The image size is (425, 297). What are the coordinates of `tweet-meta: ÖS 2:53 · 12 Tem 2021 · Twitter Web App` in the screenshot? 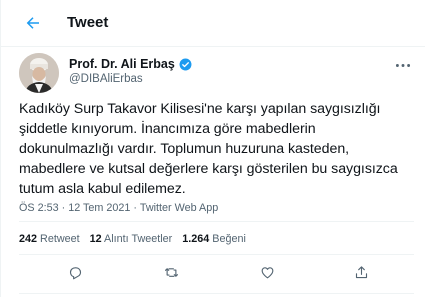 It's located at (118, 208).